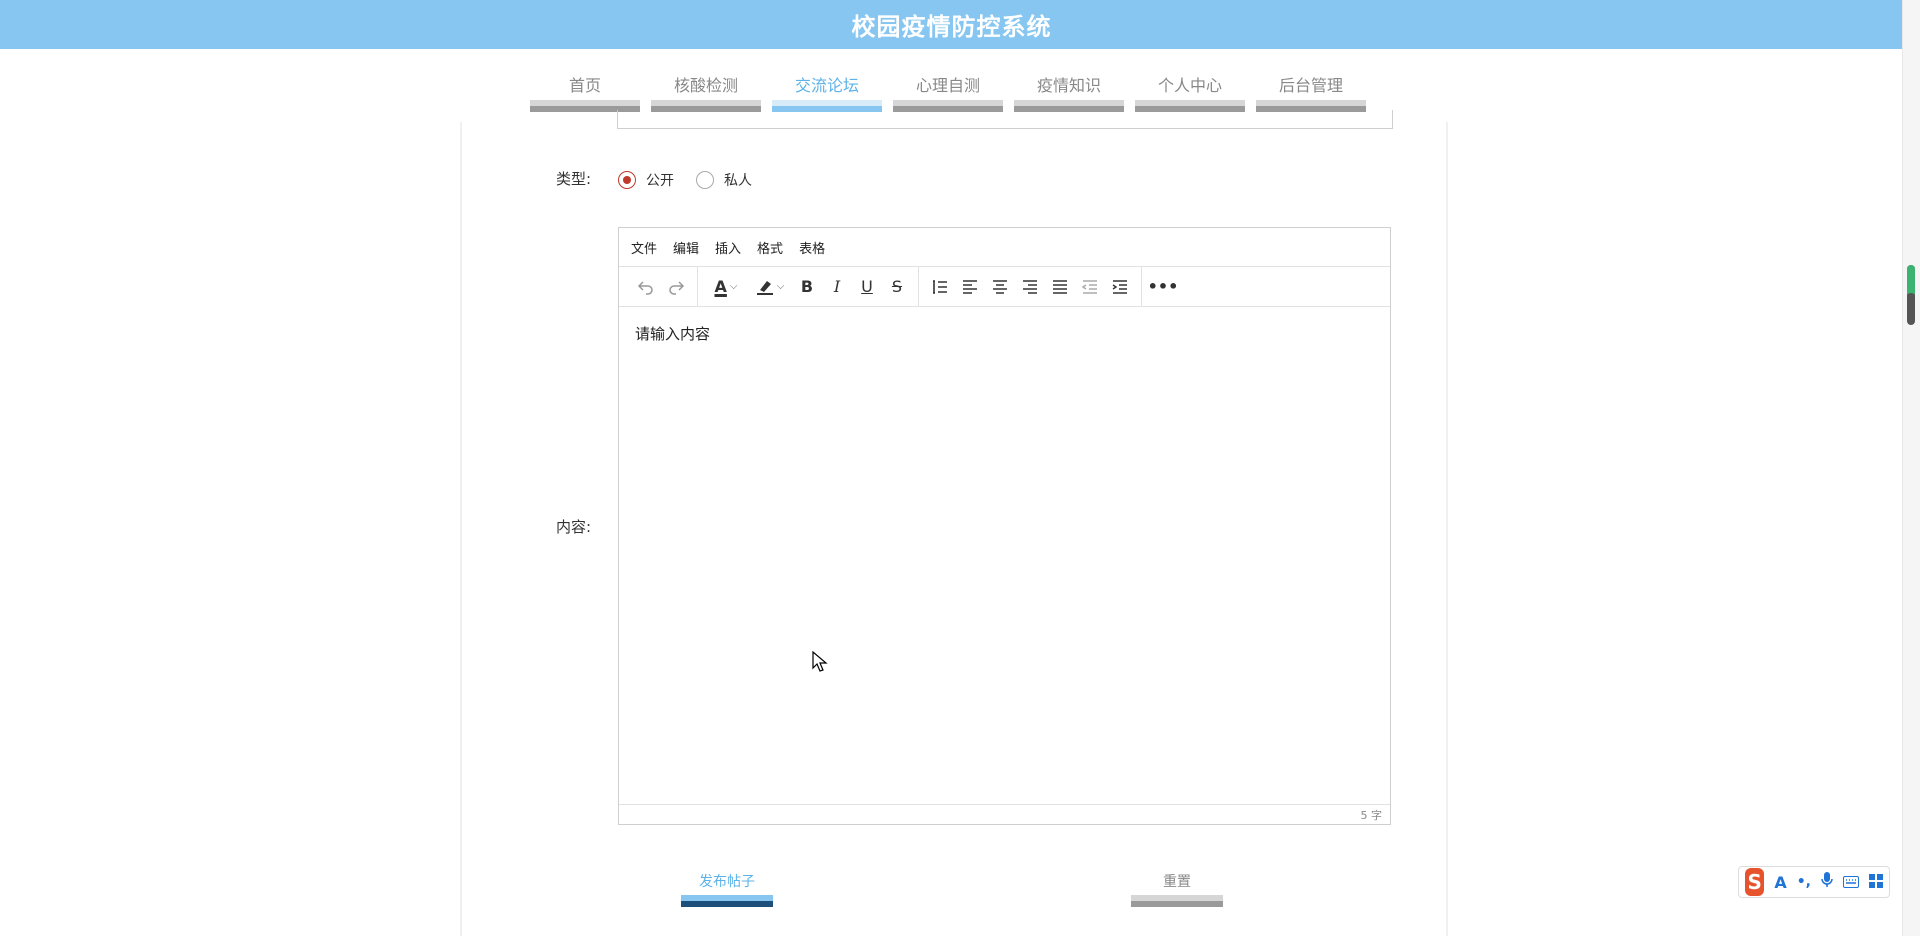  I want to click on alignment-group, so click(1030, 286).